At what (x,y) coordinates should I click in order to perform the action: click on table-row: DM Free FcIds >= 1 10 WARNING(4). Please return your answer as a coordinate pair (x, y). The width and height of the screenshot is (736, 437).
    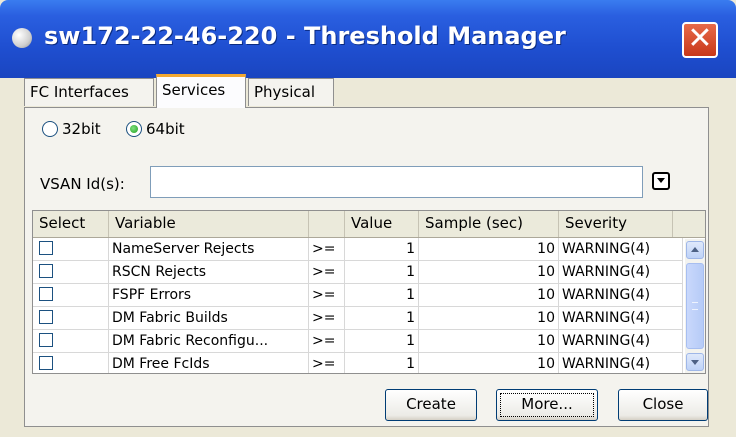
    Looking at the image, I should click on (358, 363).